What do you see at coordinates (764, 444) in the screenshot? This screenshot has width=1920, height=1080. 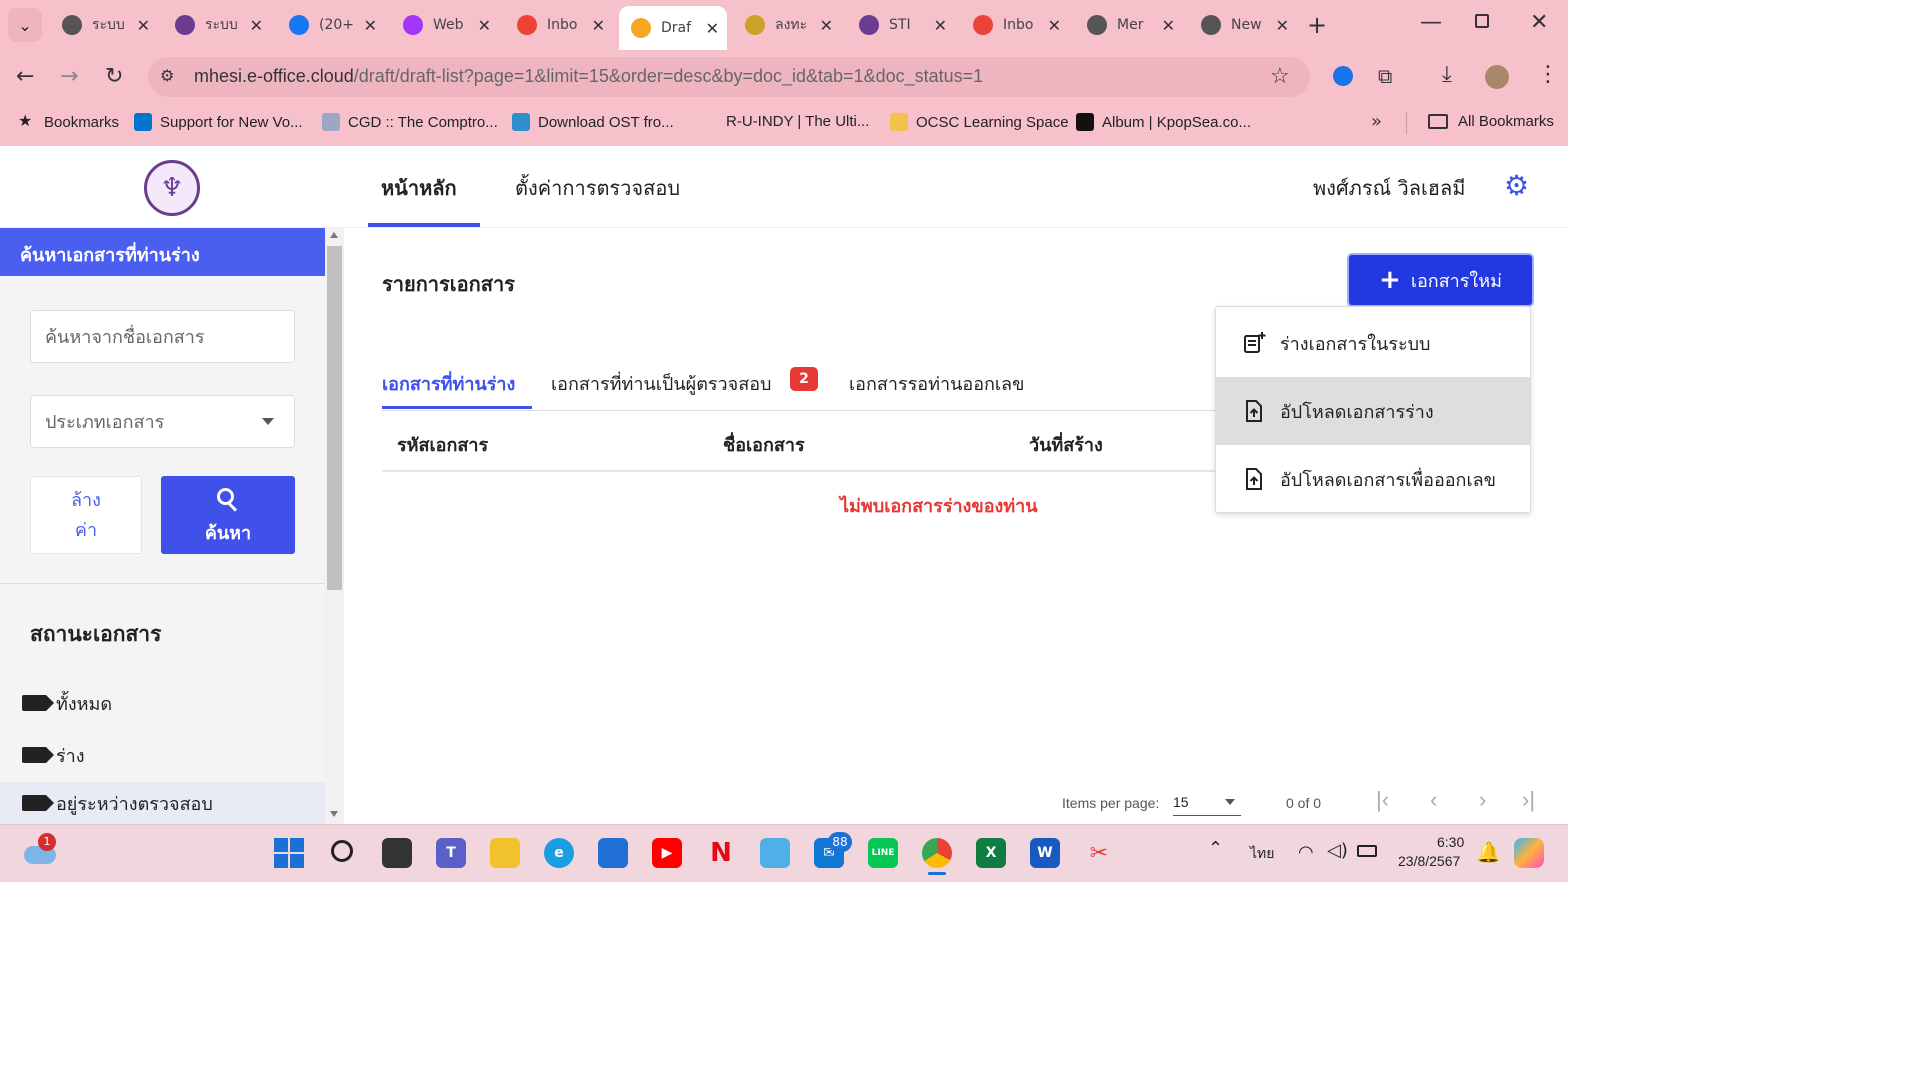 I see `column-header-doc-name: ชื่อเอกสาร` at bounding box center [764, 444].